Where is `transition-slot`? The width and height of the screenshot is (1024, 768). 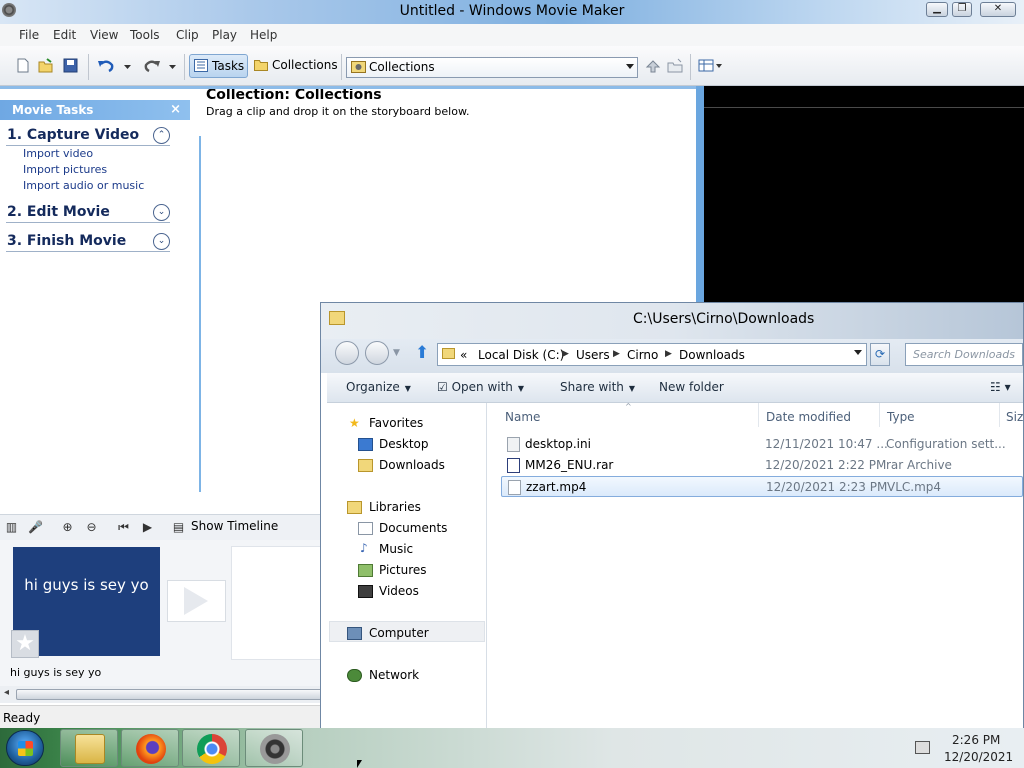
transition-slot is located at coordinates (196, 601).